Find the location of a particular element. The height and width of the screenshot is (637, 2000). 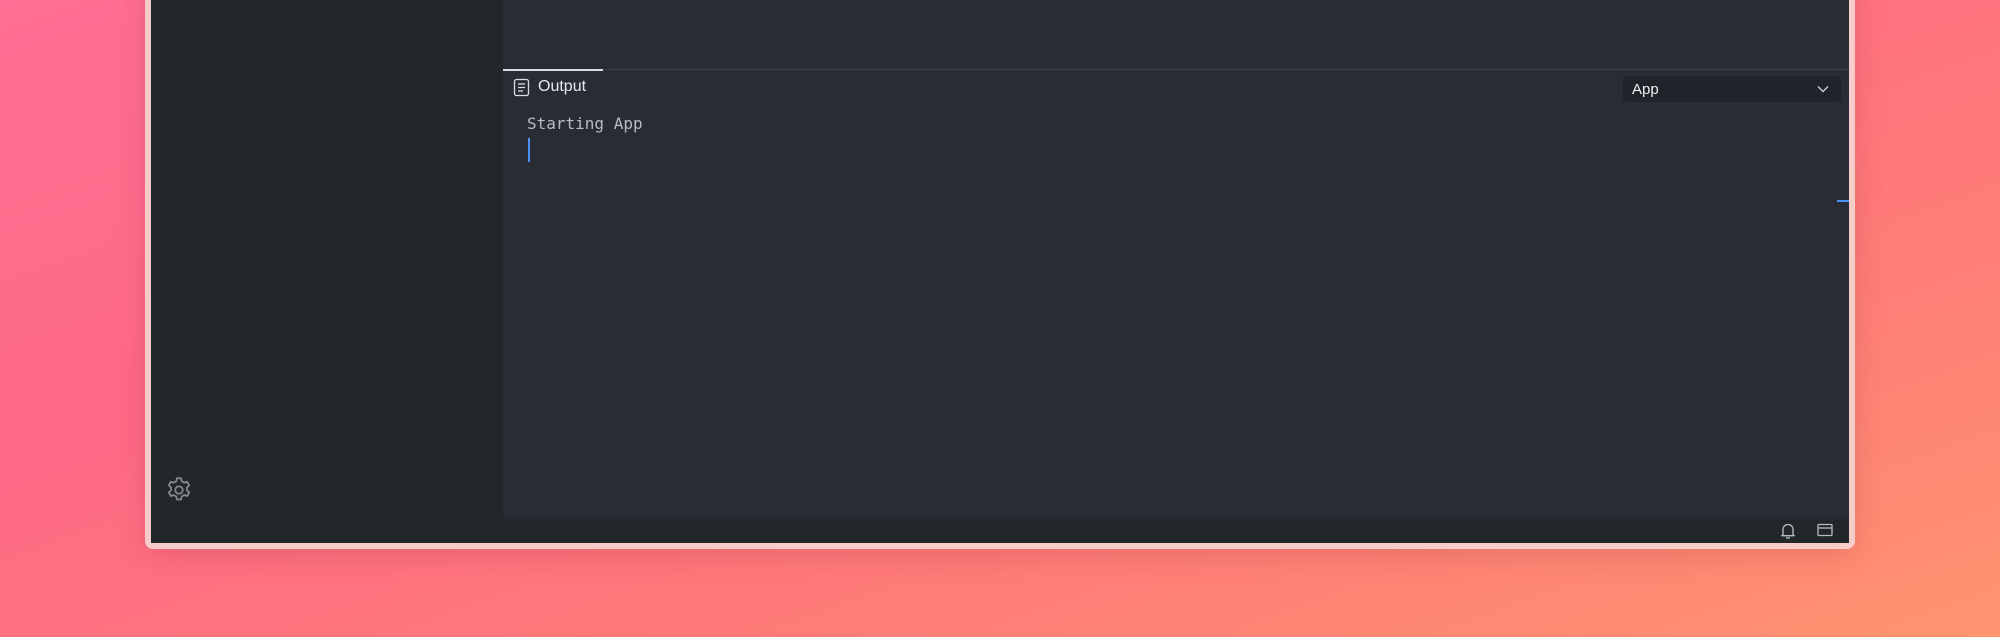

notifications-button is located at coordinates (1788, 530).